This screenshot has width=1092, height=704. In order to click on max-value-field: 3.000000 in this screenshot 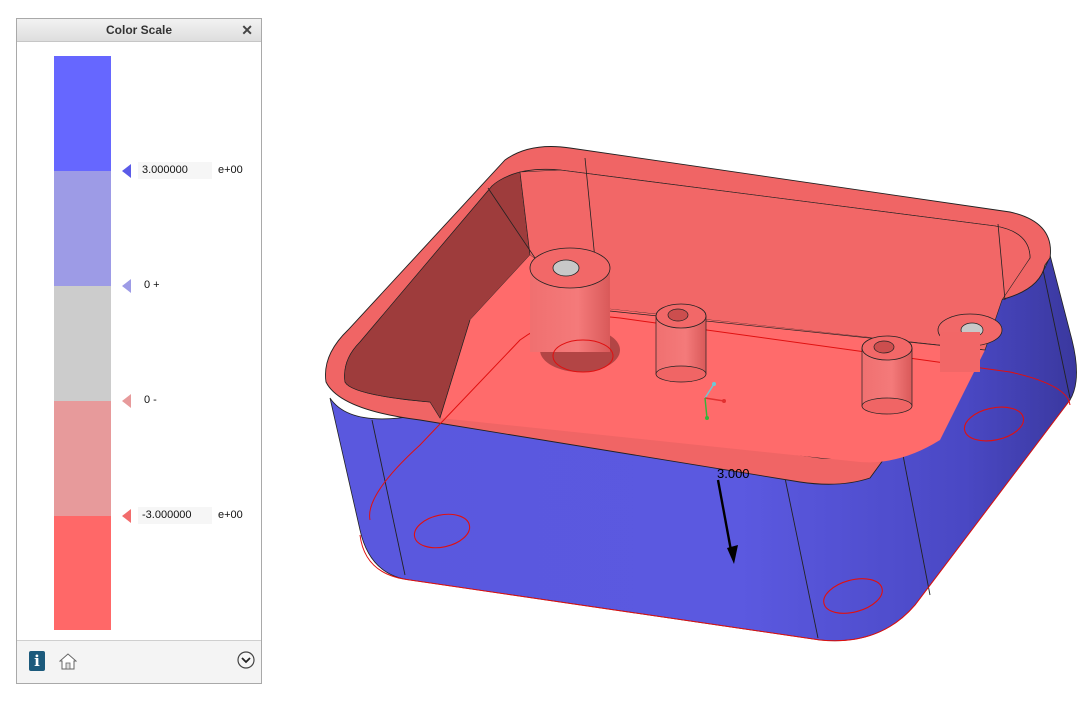, I will do `click(175, 170)`.